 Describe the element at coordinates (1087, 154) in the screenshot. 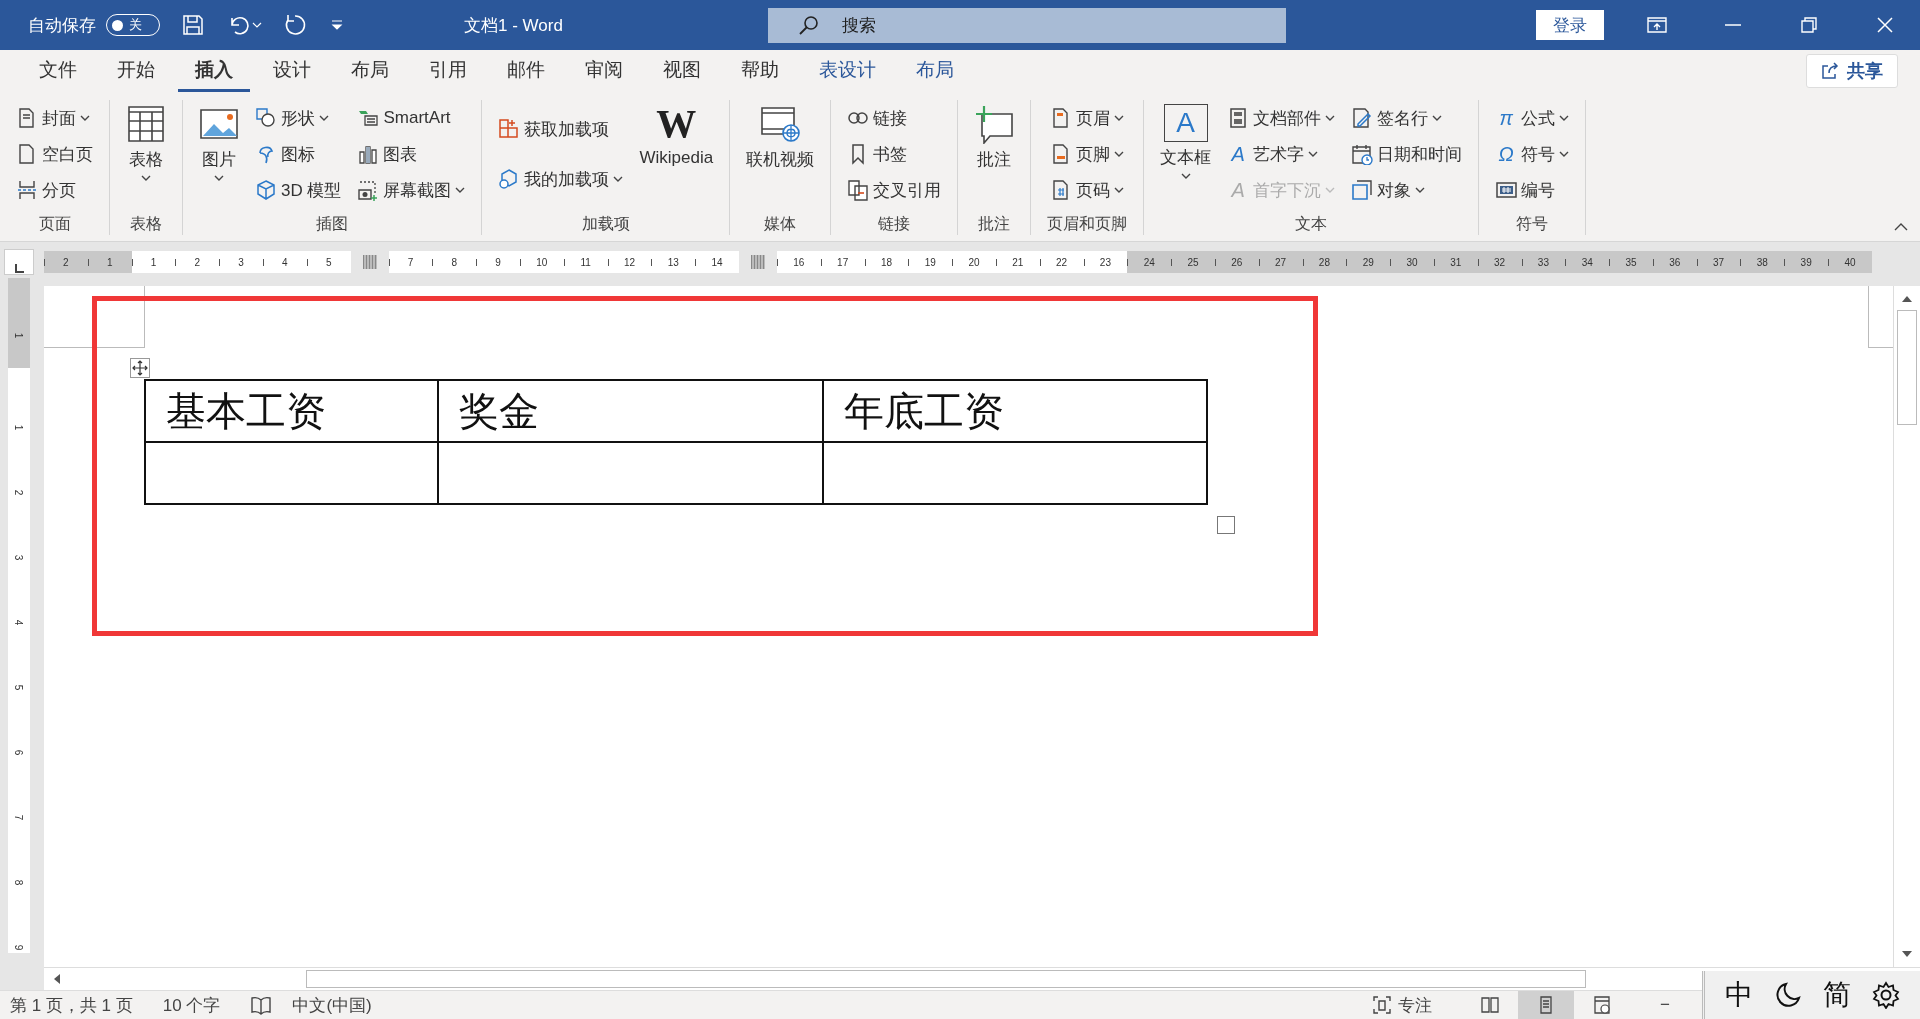

I see `ribbon-button: 页脚` at that location.